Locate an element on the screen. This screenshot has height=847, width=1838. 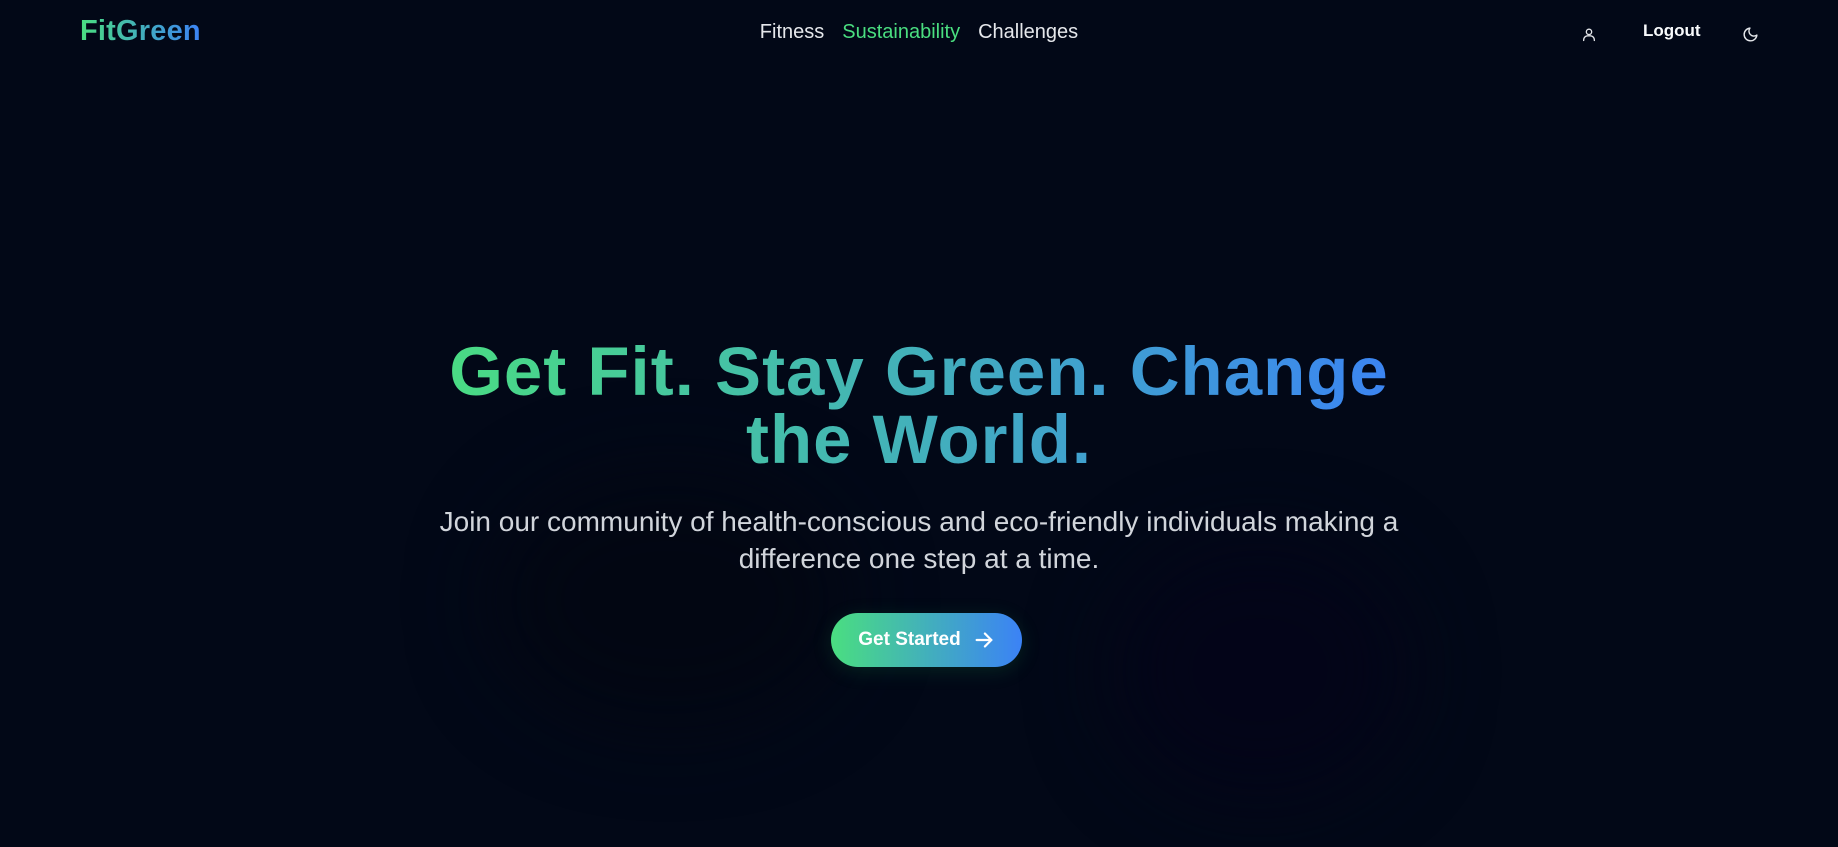
moon-icon is located at coordinates (1750, 33).